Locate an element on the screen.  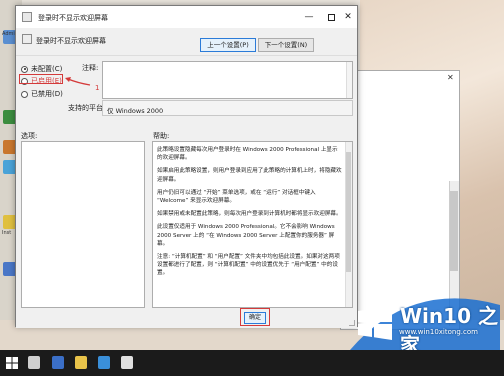
setting-header: 登录时不显示欢迎屏幕 上一个设置(P) 下一个设置(N) is located at coordinates (186, 42).